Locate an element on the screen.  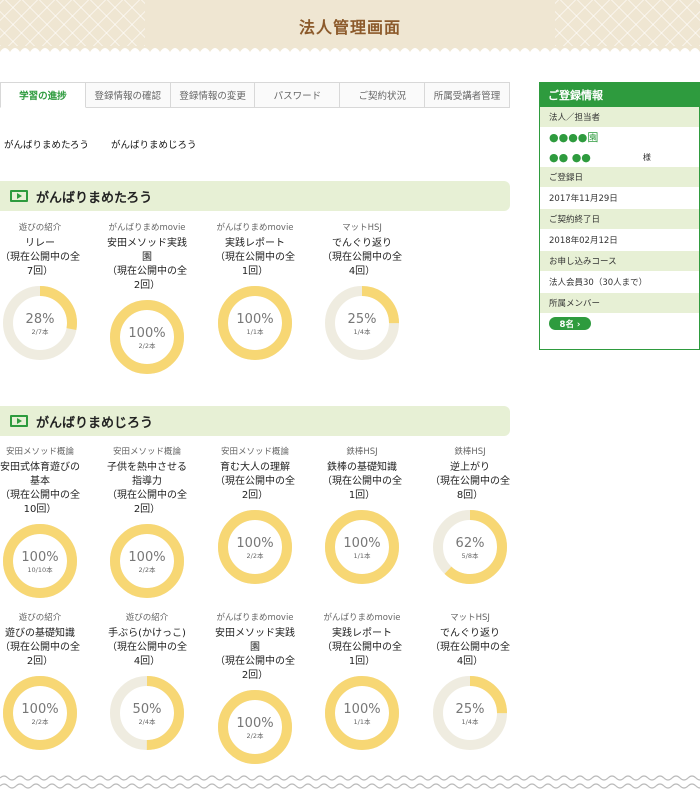
corp-name: ●●●●園 is located at coordinates (619, 137).